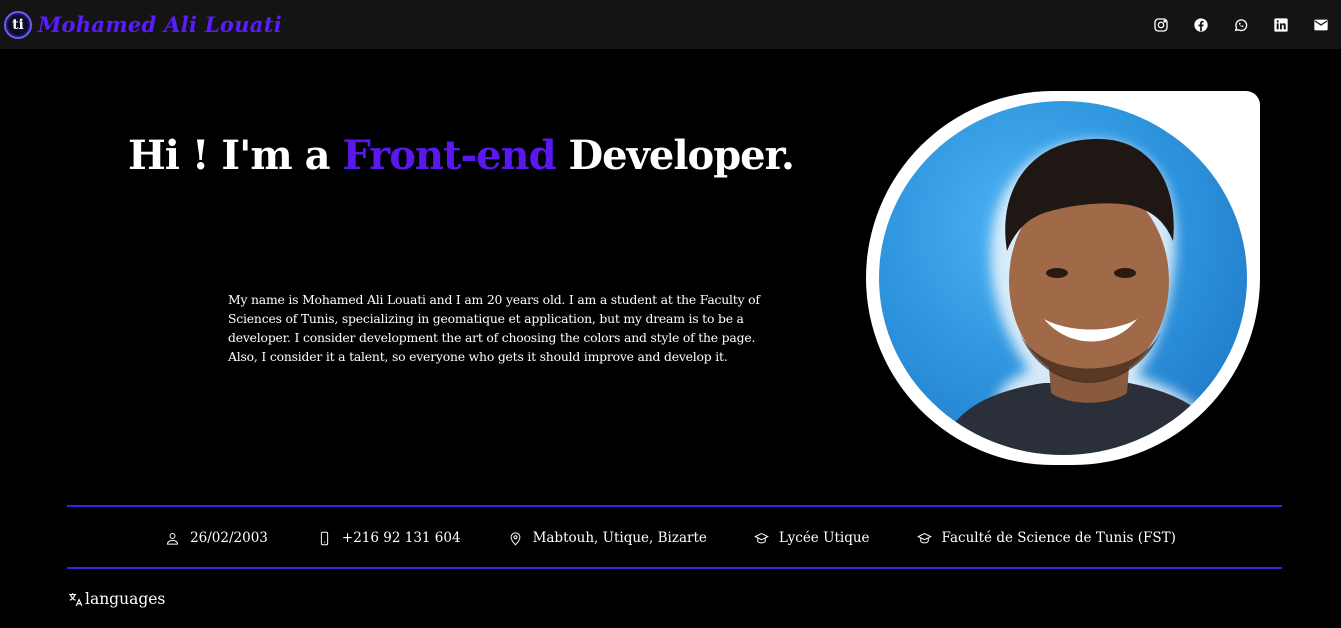 This screenshot has width=1341, height=628. I want to click on mail-link, so click(1321, 24).